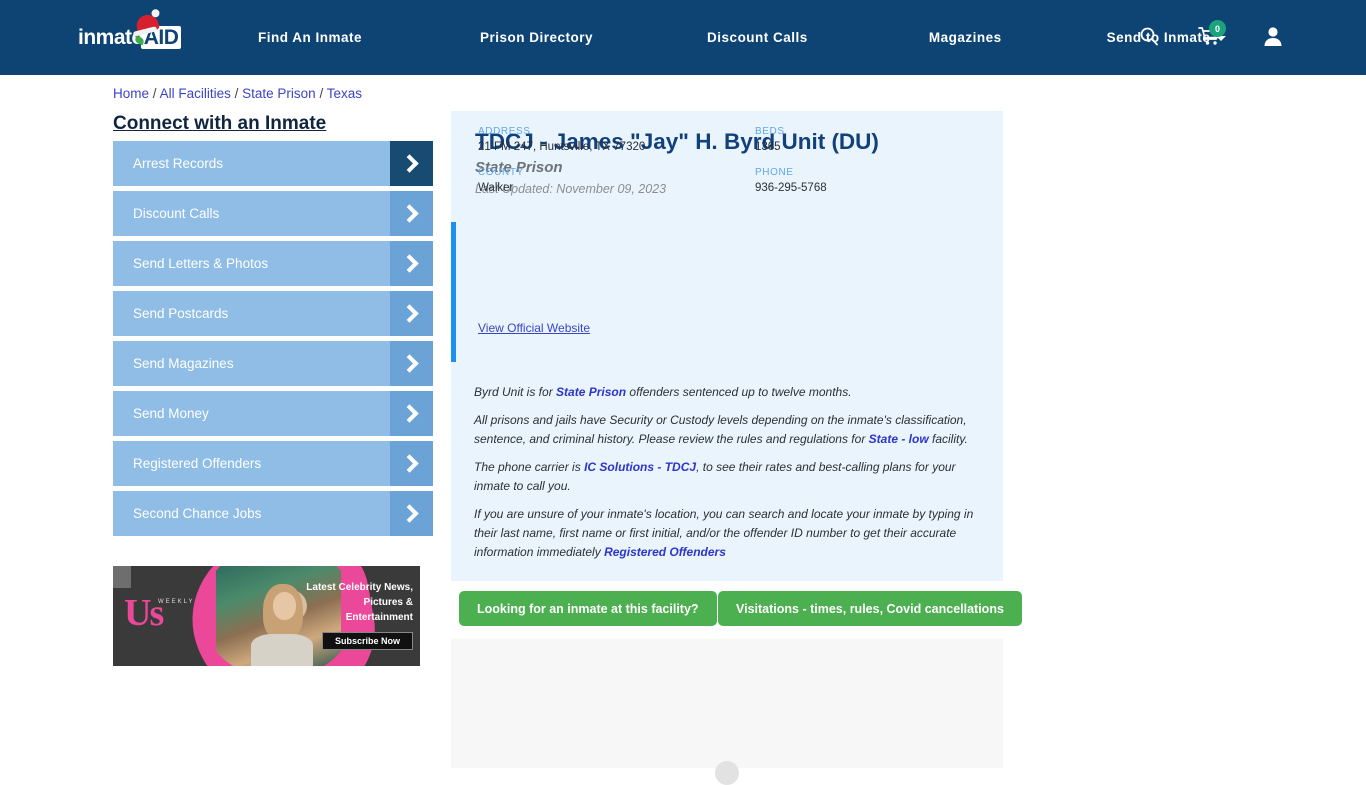 The image size is (1366, 785). What do you see at coordinates (344, 93) in the screenshot?
I see `breadcrumb-texas: Texas` at bounding box center [344, 93].